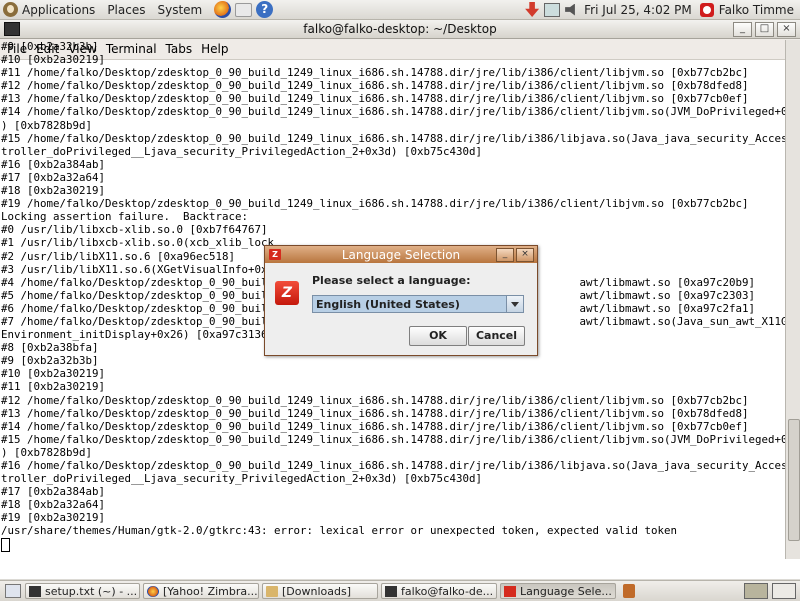  Describe the element at coordinates (525, 254) in the screenshot. I see `dialog-close-button: ×` at that location.